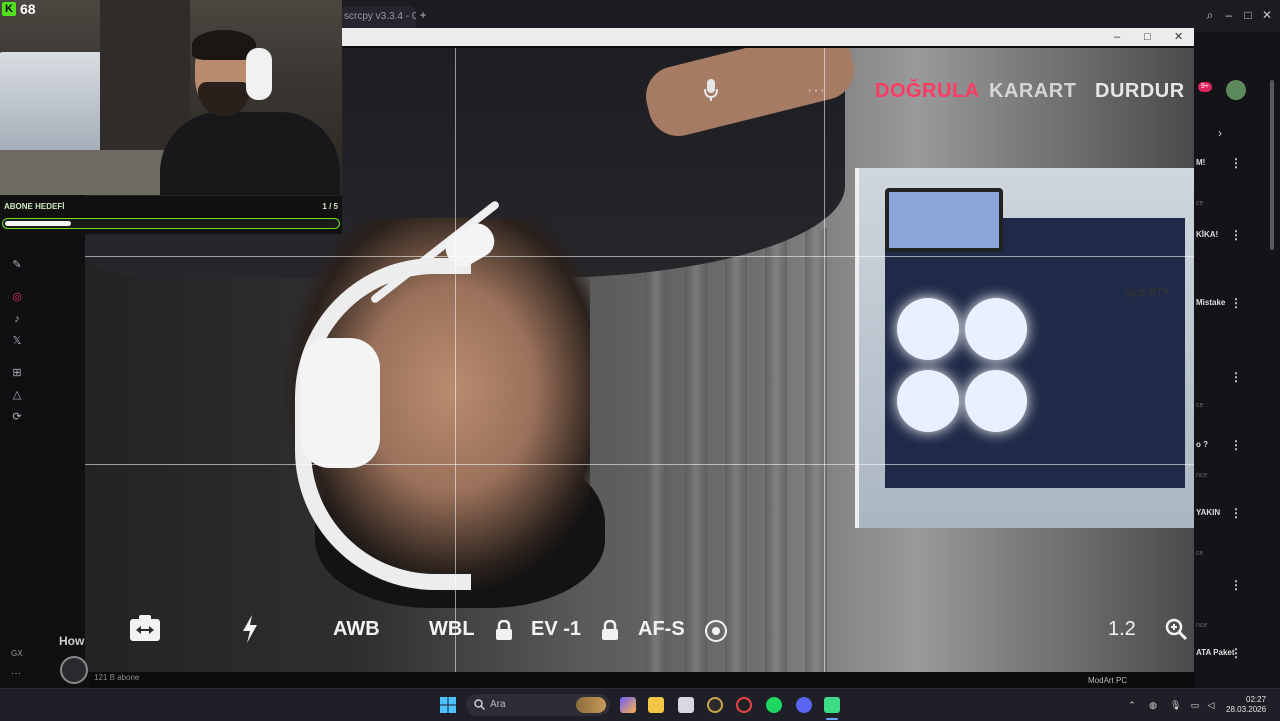 The width and height of the screenshot is (1280, 721). I want to click on minimize-icon: –, so click(1229, 15).